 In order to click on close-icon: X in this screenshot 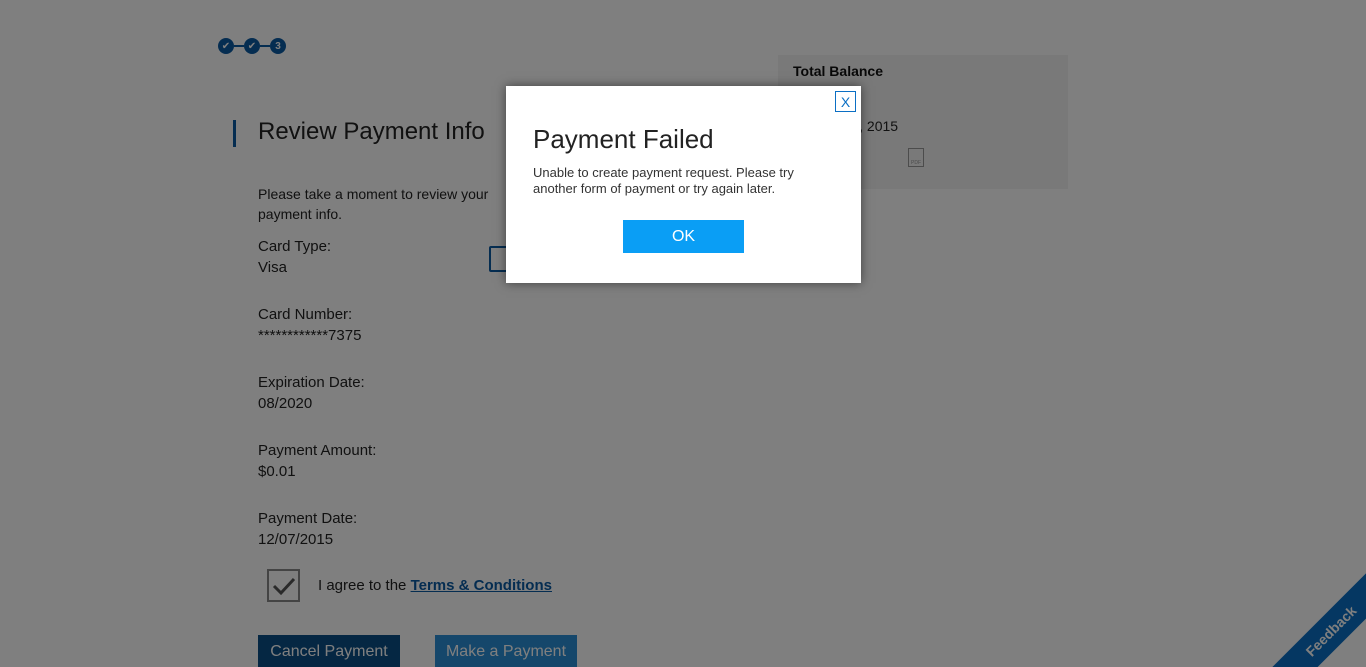, I will do `click(845, 101)`.